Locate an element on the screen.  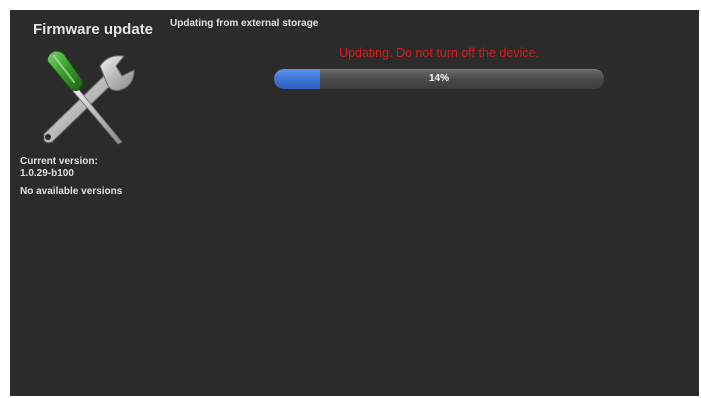
update-progress-bar: 14% is located at coordinates (439, 79).